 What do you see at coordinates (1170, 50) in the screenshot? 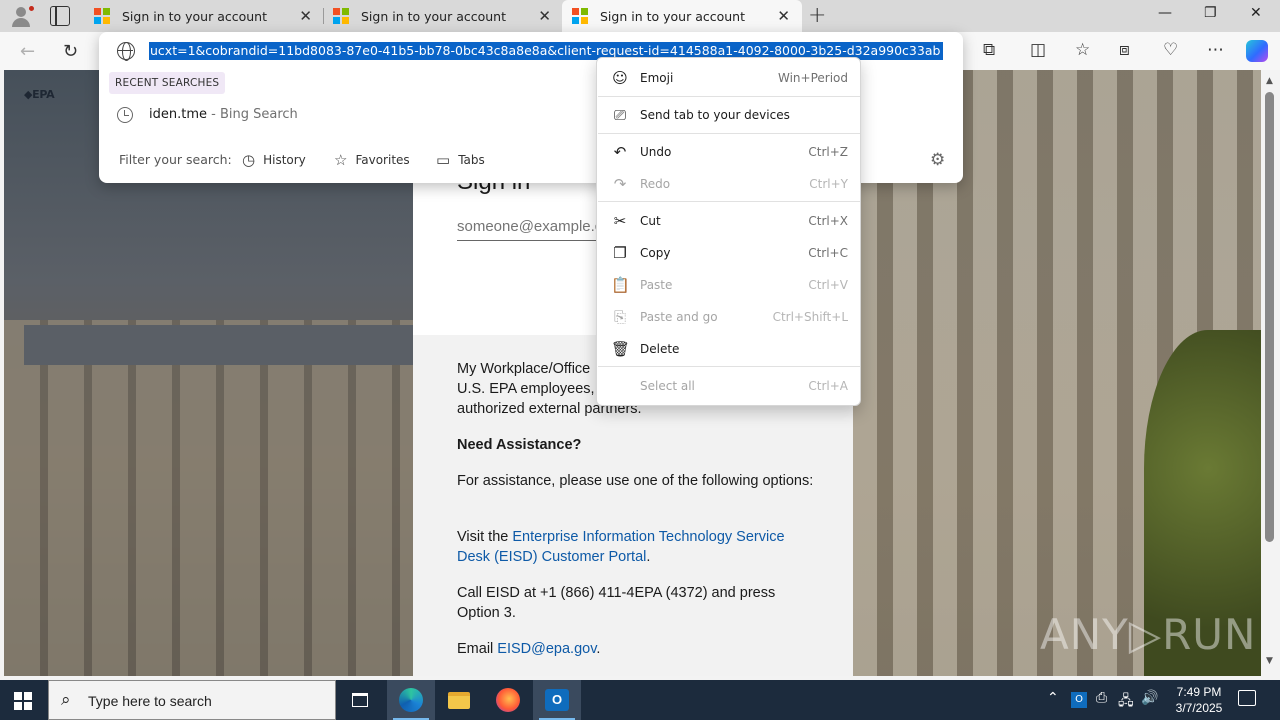
I see `browser-essentials-icon: ♡` at bounding box center [1170, 50].